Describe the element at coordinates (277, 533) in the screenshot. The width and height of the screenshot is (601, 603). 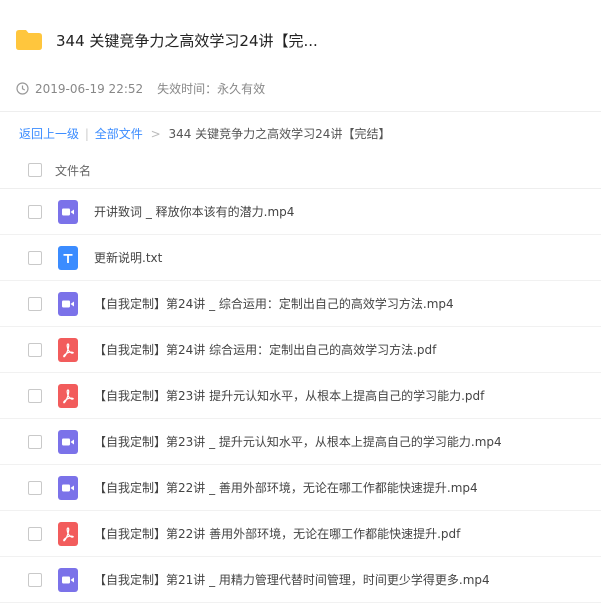
I see `file-name: 【自我定制】第22讲 善用外部环境，无论在哪工作都能快速提升.pdf` at that location.